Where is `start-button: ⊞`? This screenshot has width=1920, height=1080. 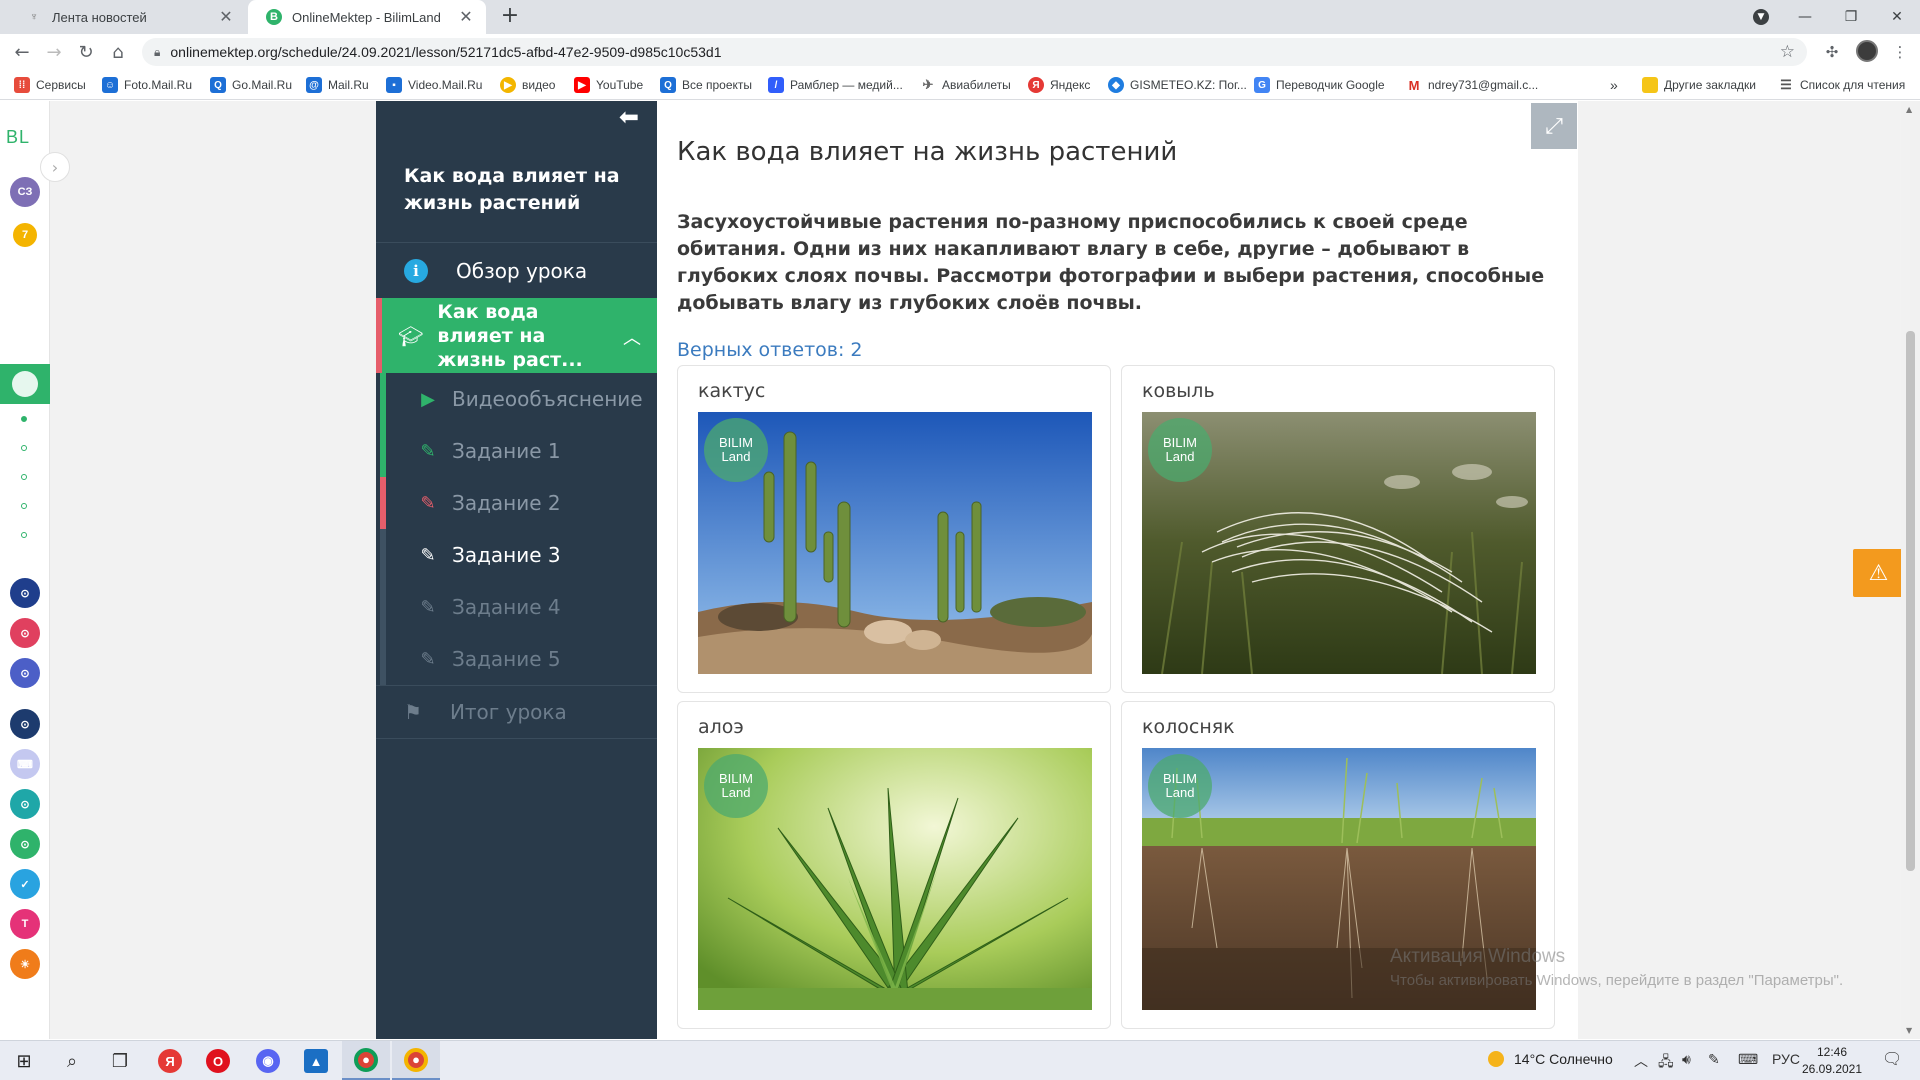 start-button: ⊞ is located at coordinates (24, 1060).